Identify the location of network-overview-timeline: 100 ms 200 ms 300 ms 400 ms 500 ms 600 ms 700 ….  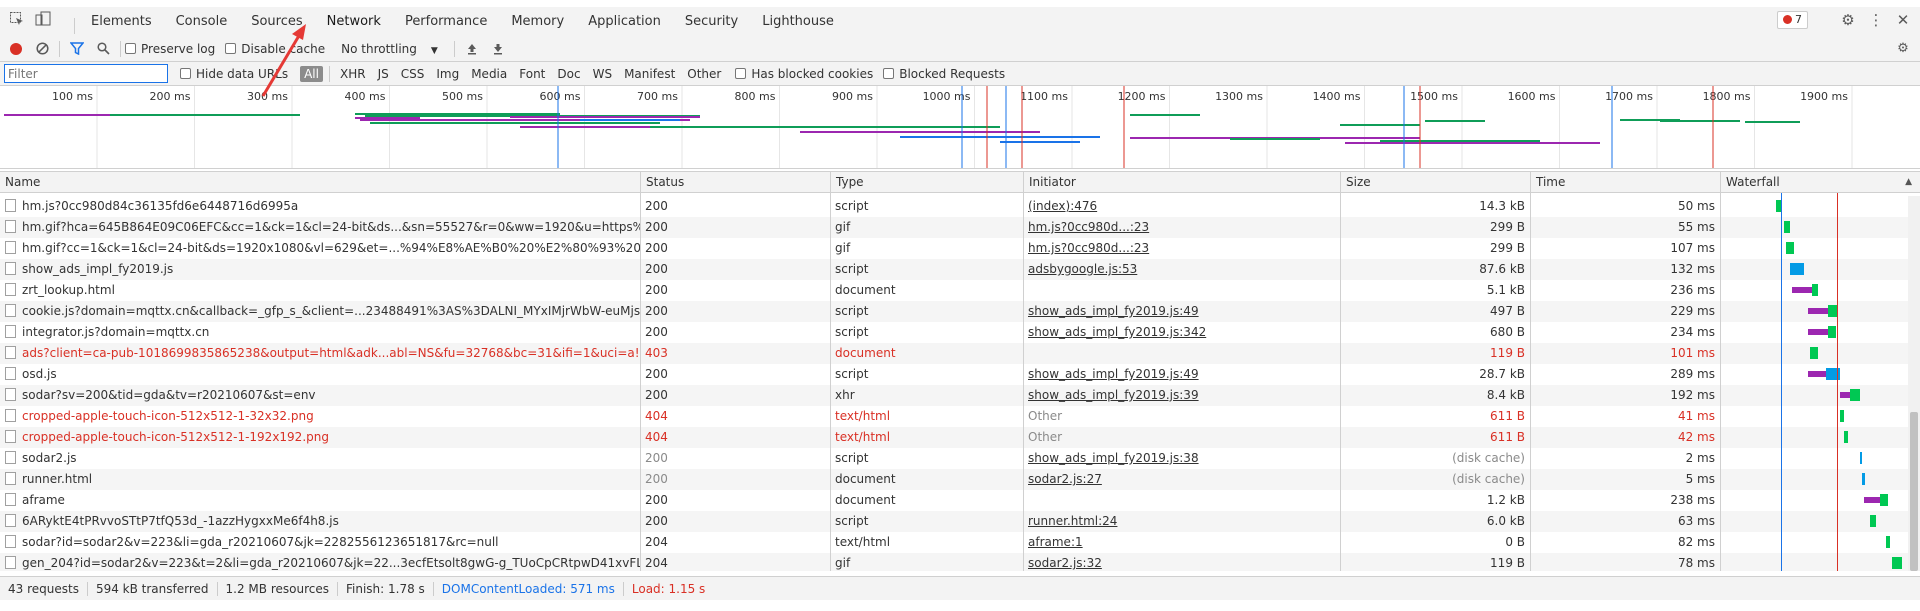
(960, 127).